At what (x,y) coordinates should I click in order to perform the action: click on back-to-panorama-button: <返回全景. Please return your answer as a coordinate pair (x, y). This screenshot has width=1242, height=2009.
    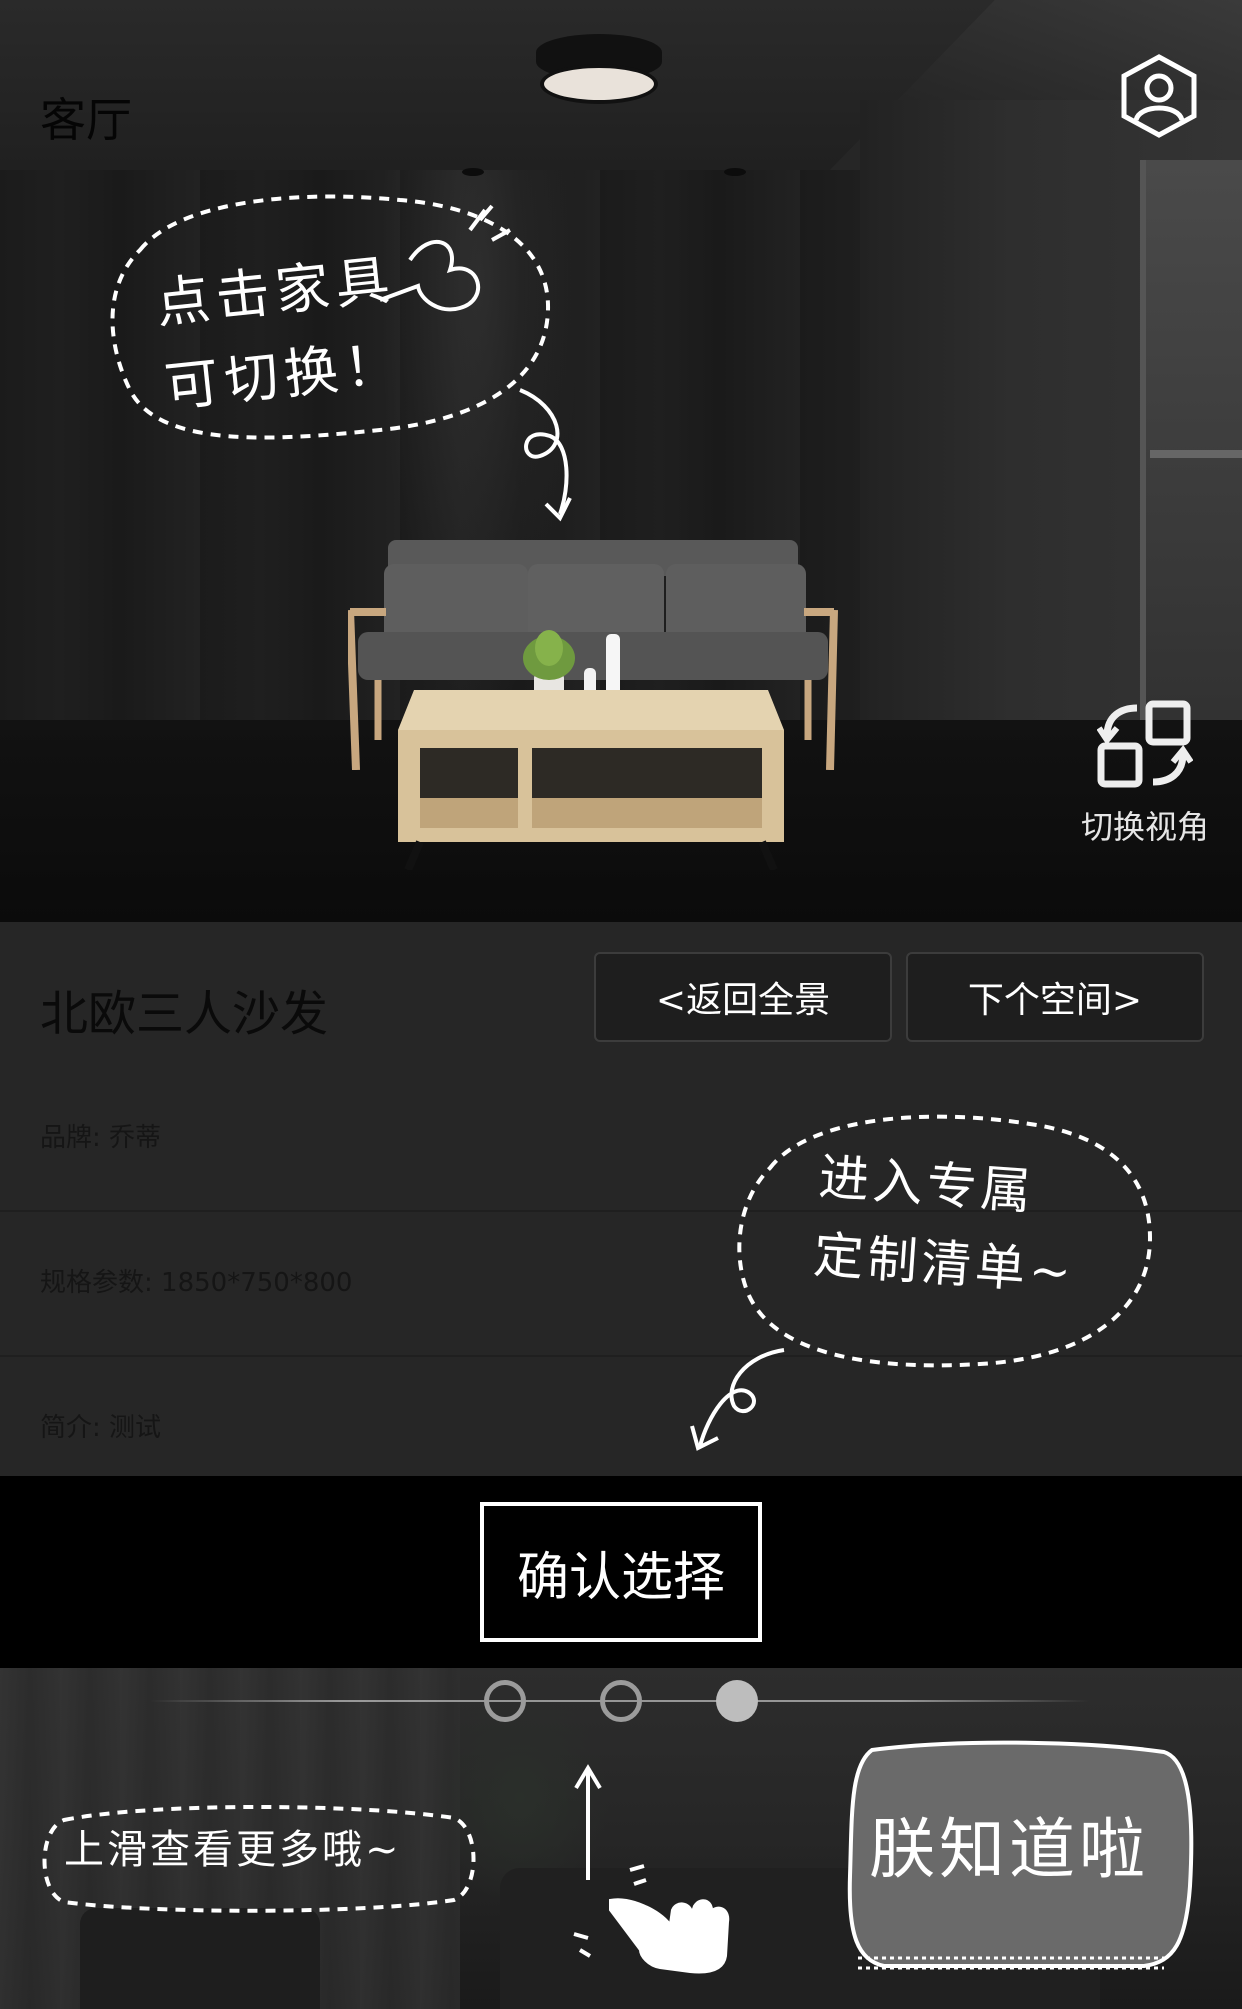
    Looking at the image, I should click on (743, 997).